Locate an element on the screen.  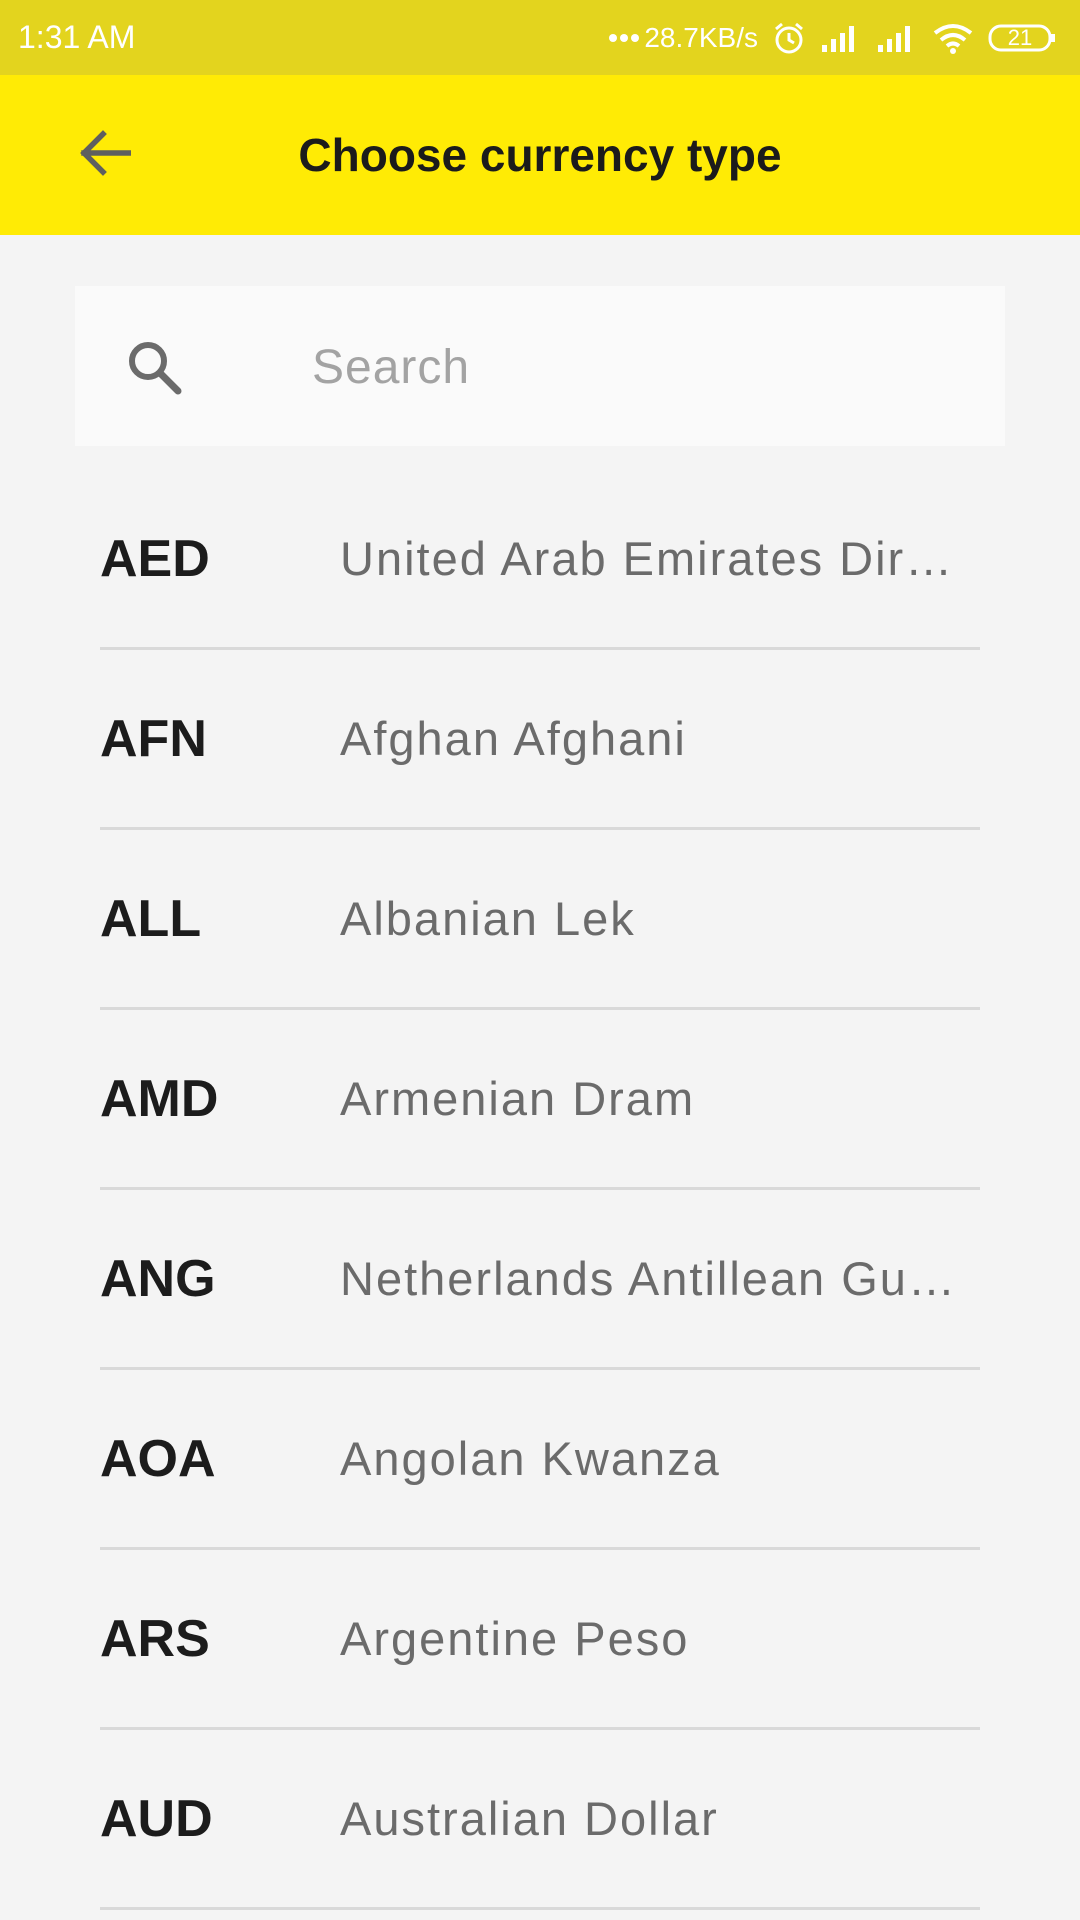
currency-name: Albanian Lek is located at coordinates (488, 918).